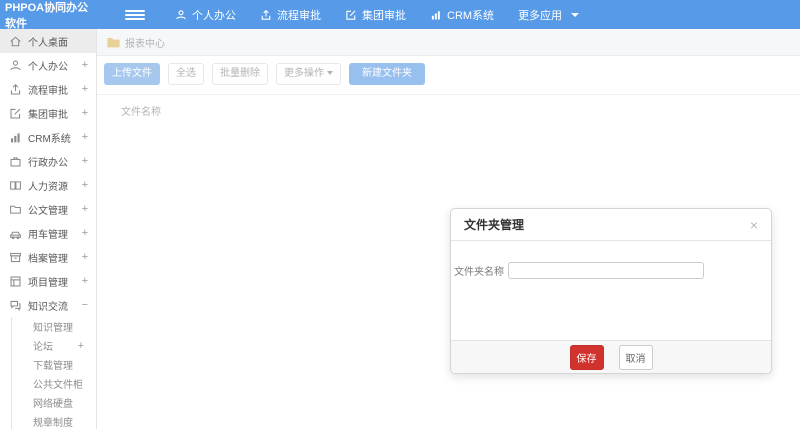 The width and height of the screenshot is (800, 429). I want to click on sidebar-subitem-network-disk: 网络硬盘, so click(54, 402).